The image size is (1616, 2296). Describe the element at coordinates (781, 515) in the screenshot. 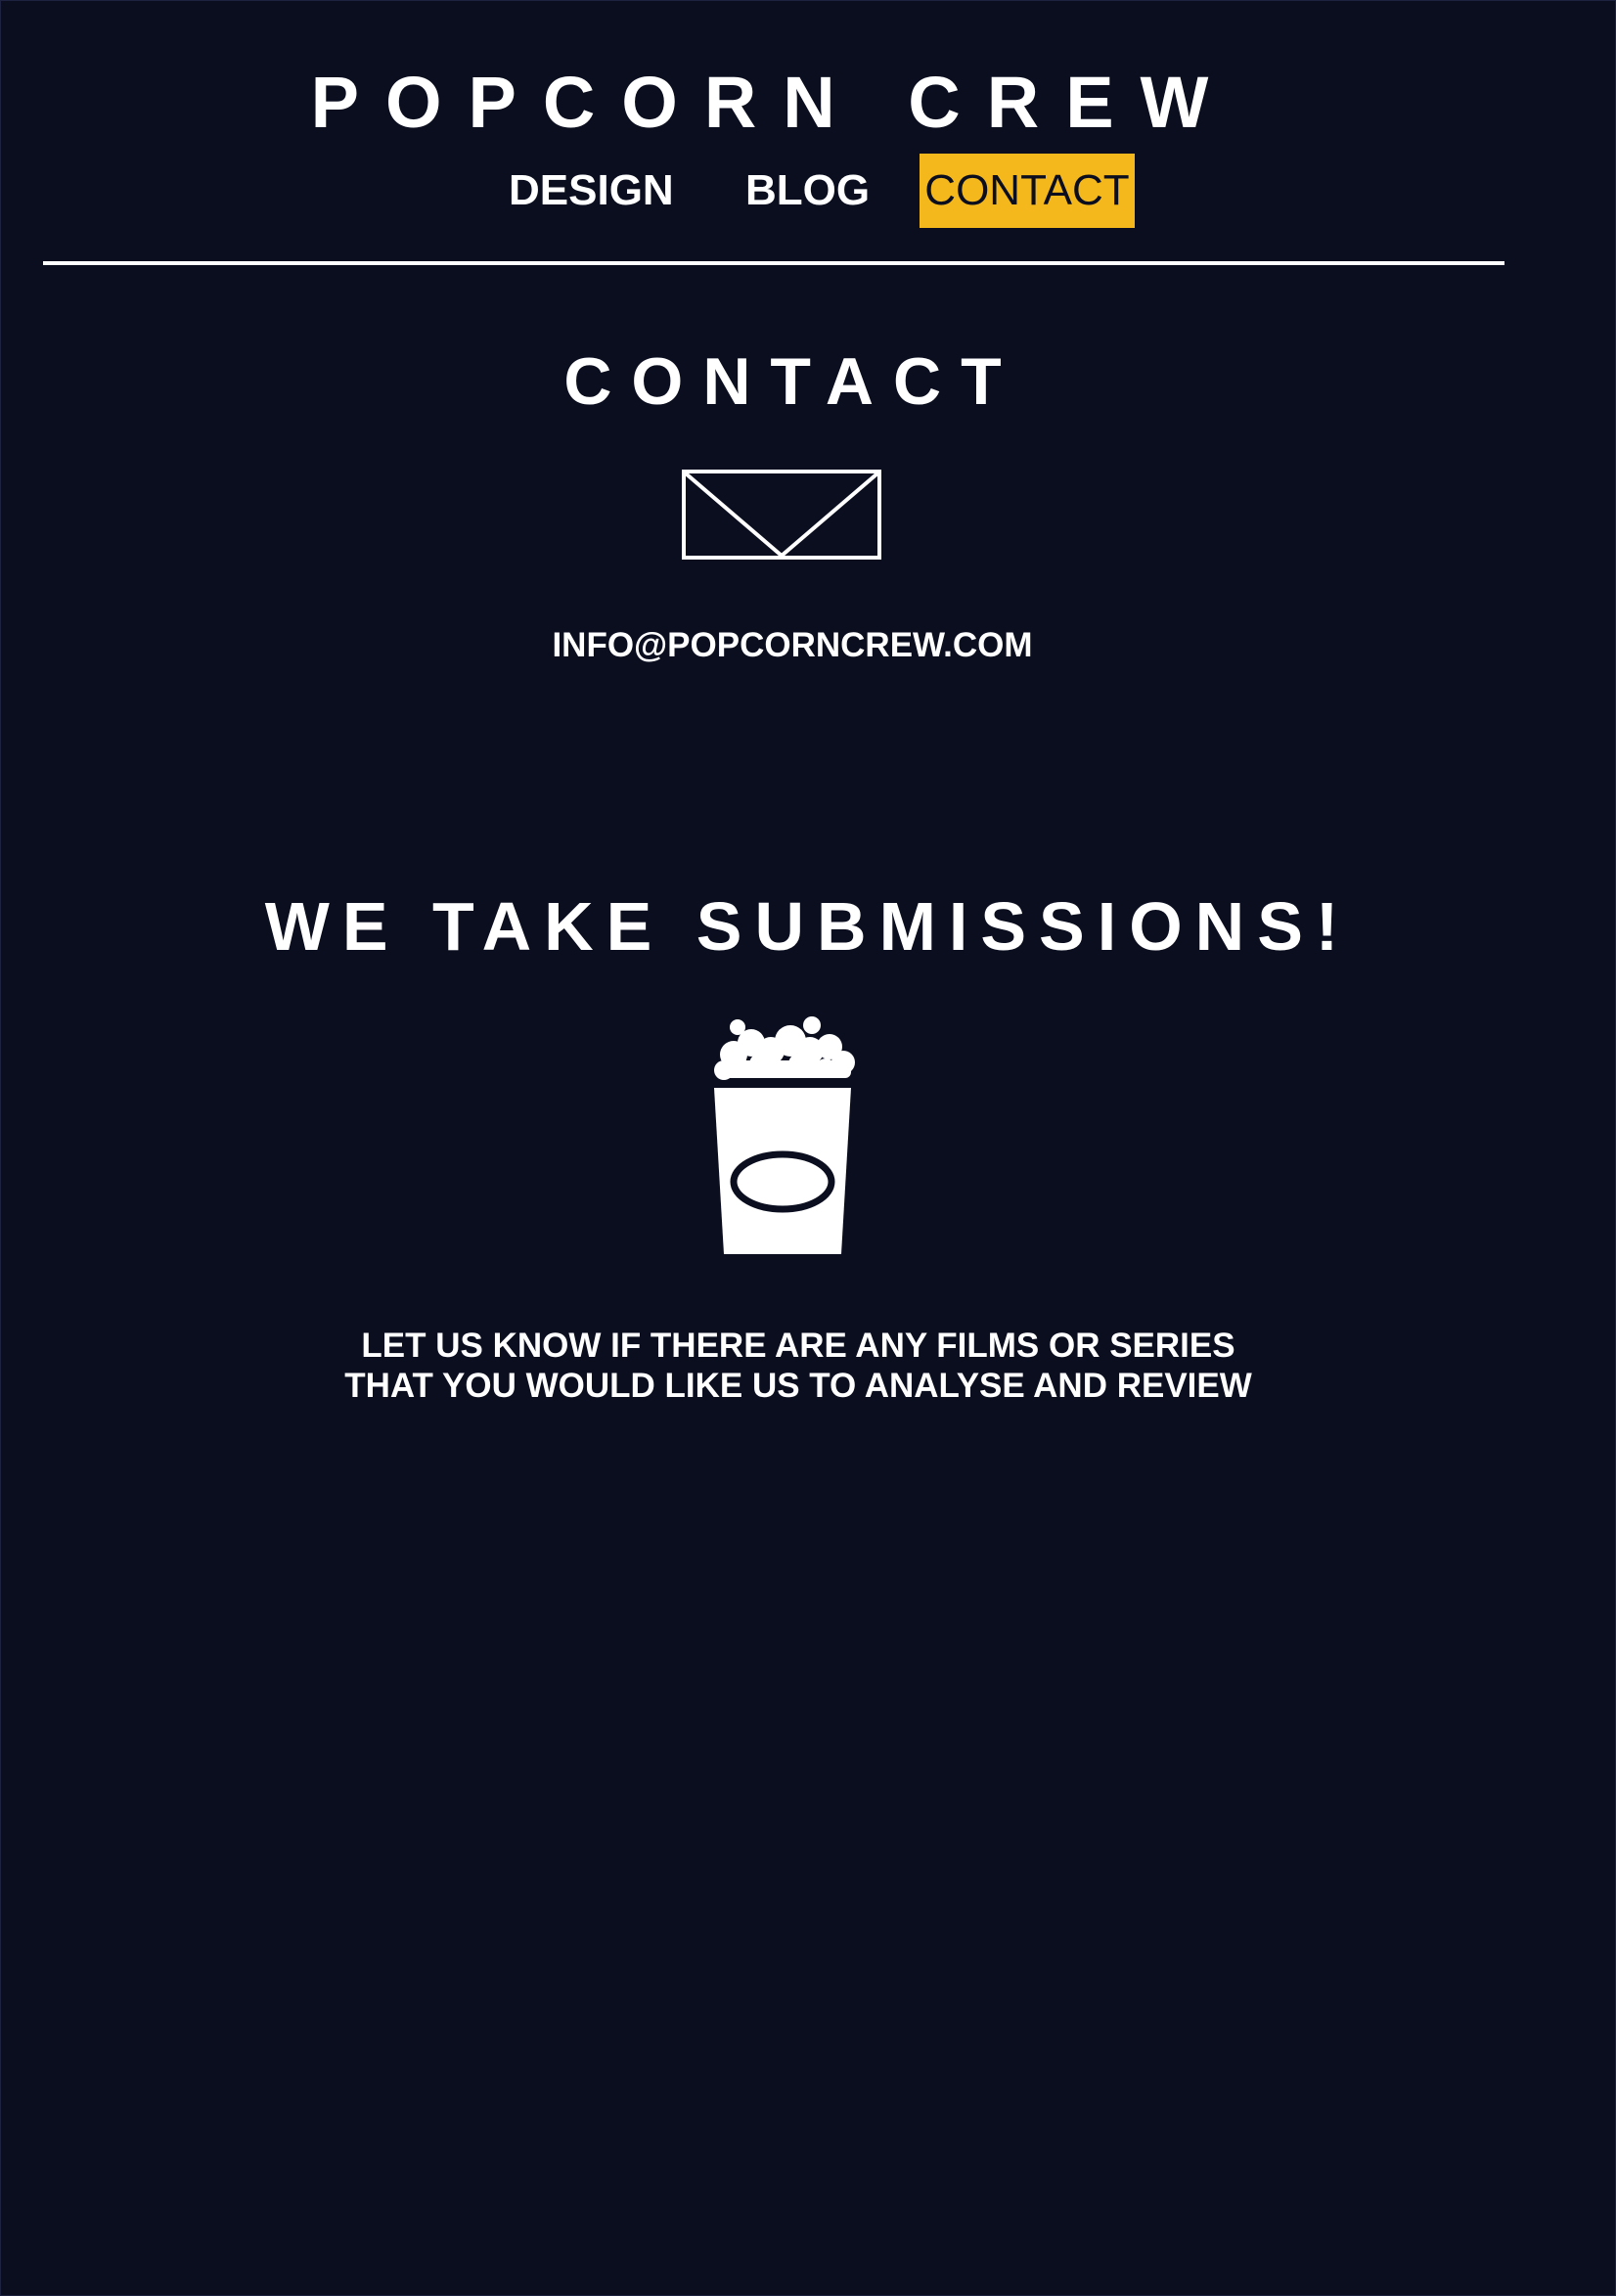

I see `envelope-icon` at that location.